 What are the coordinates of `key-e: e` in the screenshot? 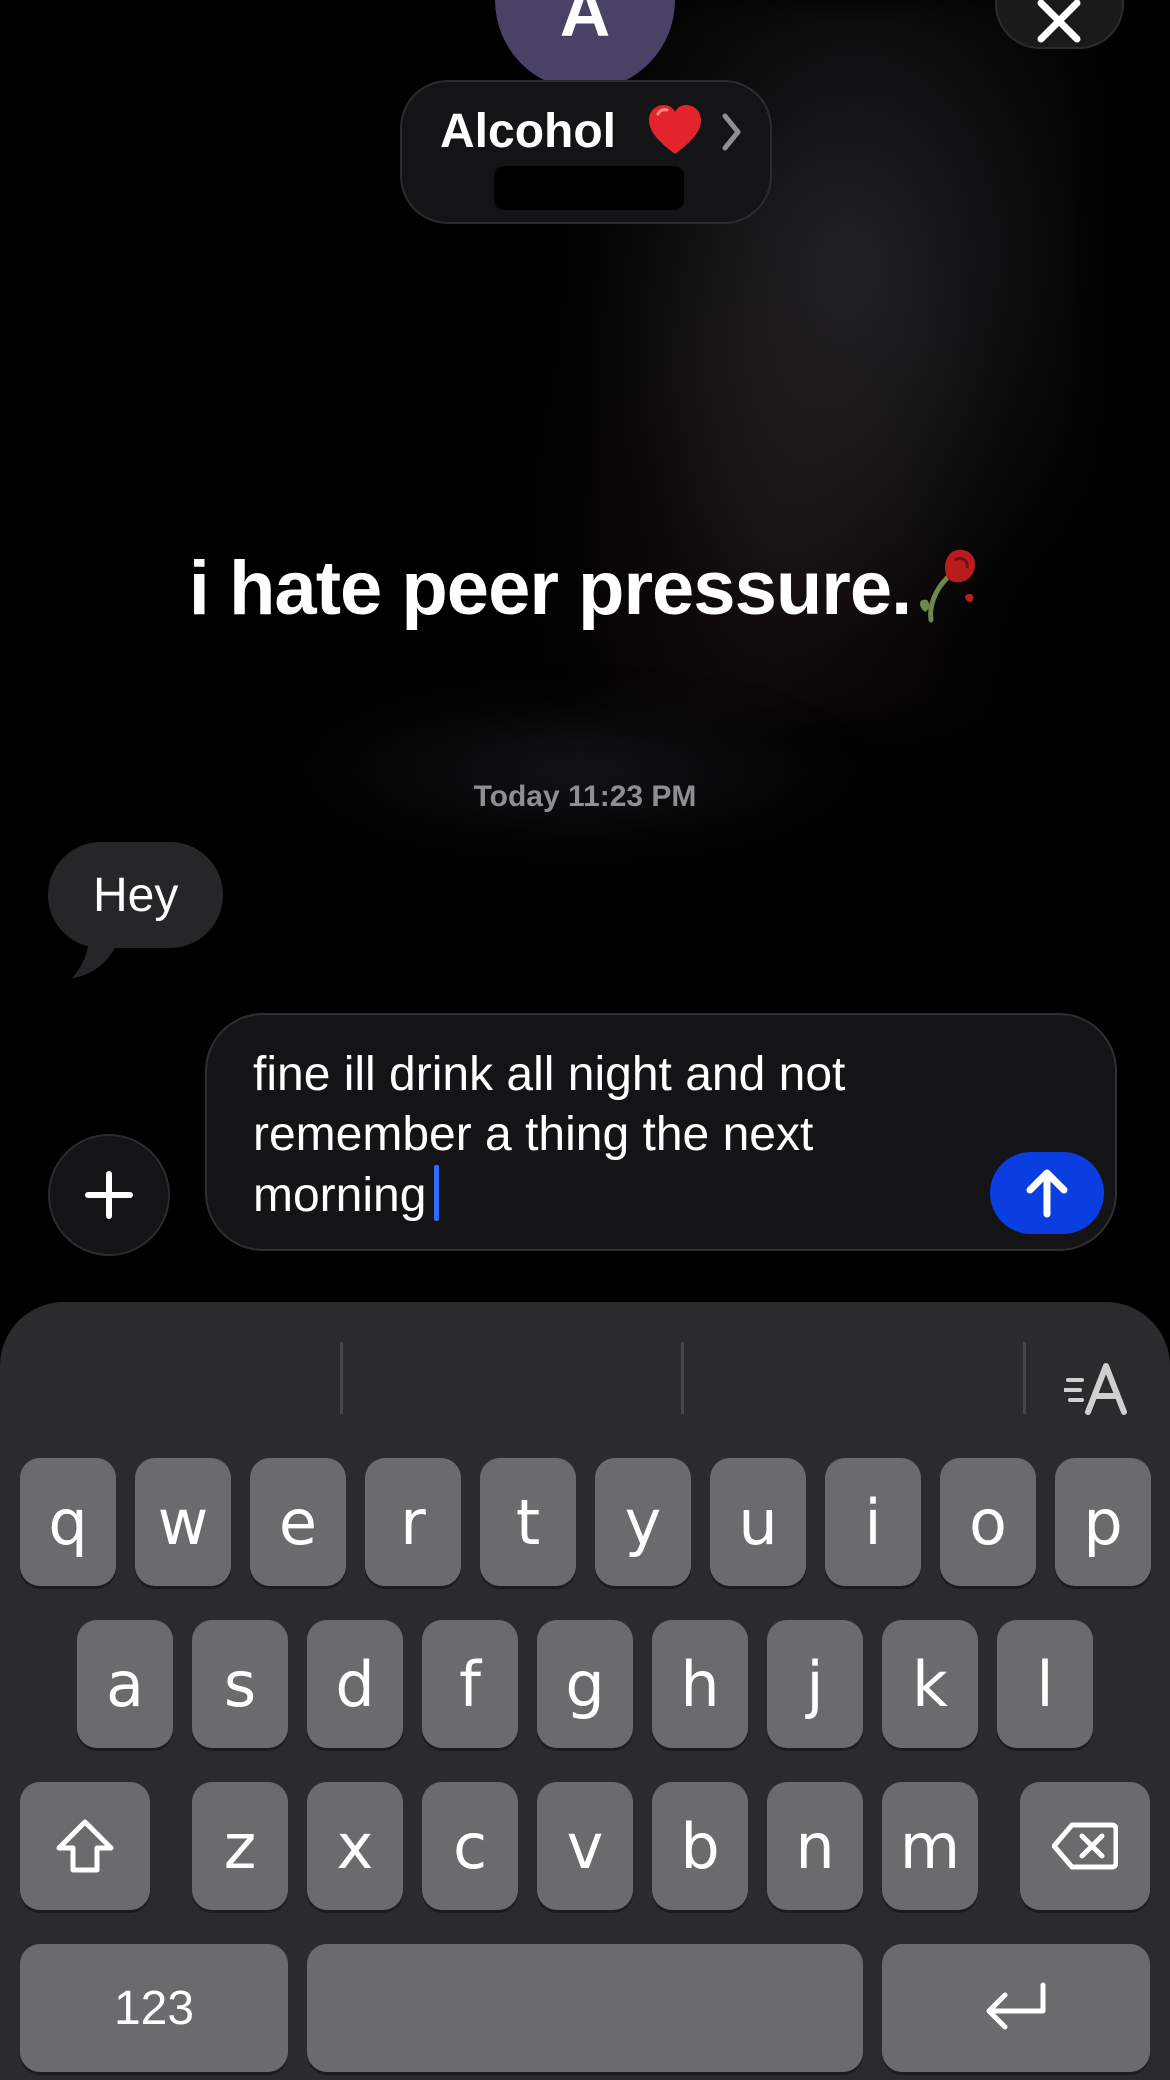 It's located at (298, 1522).